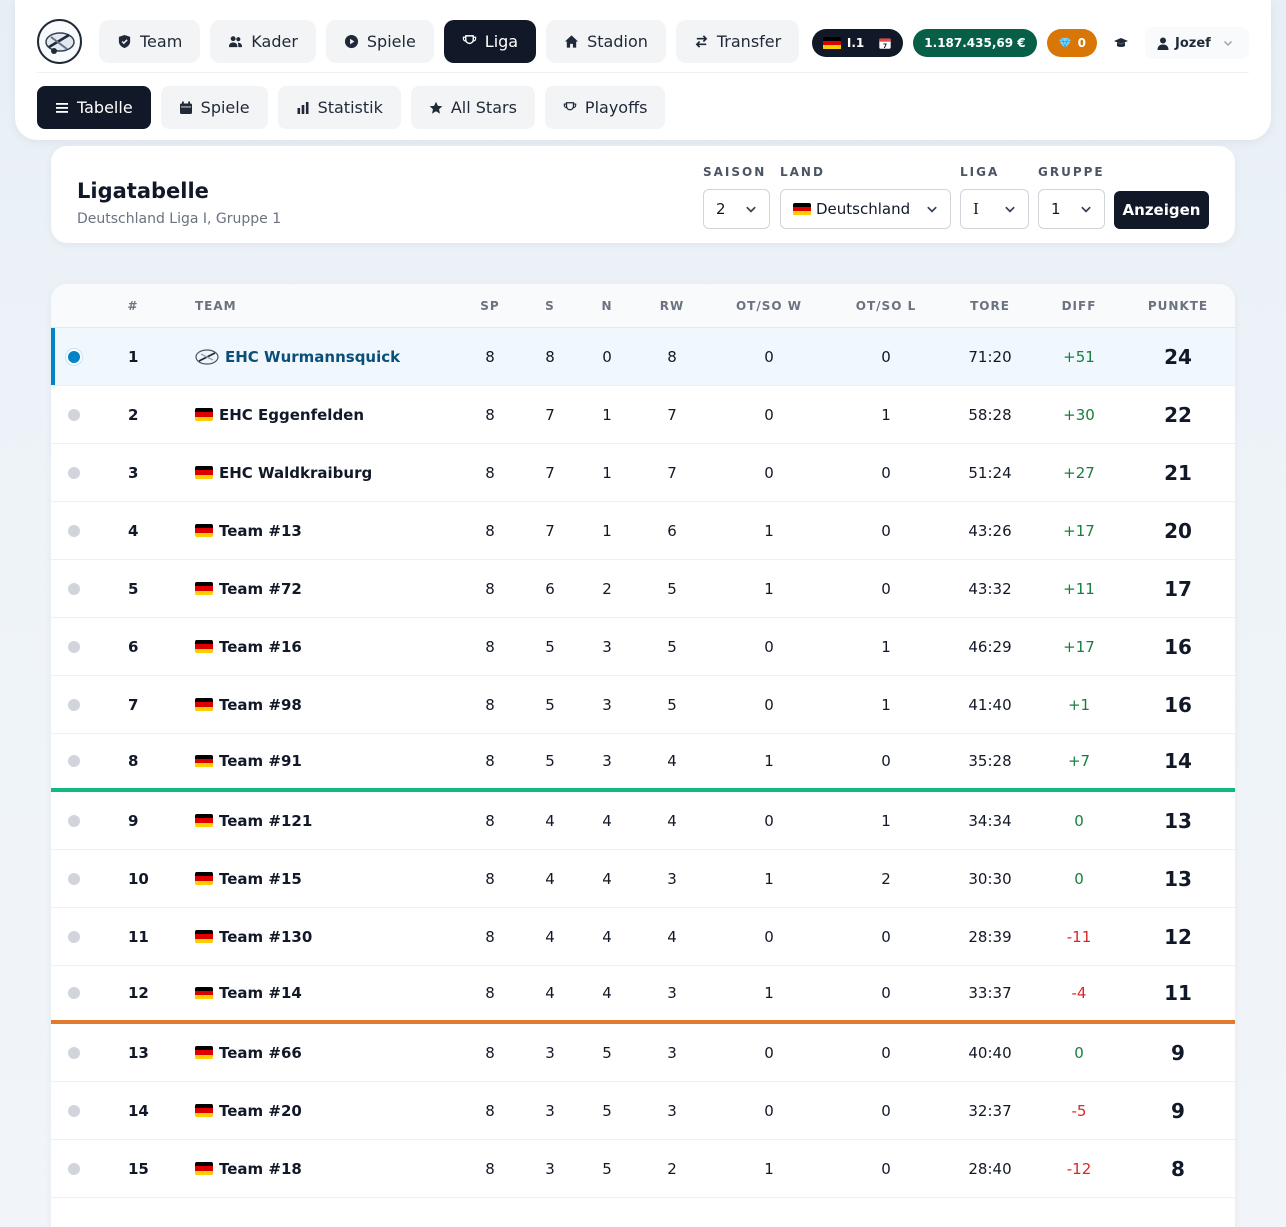 Image resolution: width=1286 pixels, height=1227 pixels. I want to click on nav-spiele: Spiele, so click(379, 41).